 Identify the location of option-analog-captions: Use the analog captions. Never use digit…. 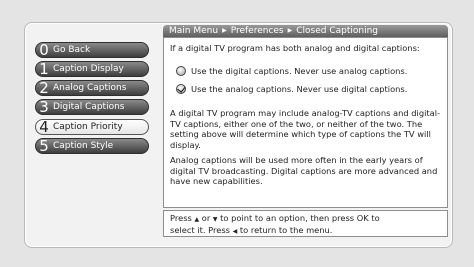
(291, 89).